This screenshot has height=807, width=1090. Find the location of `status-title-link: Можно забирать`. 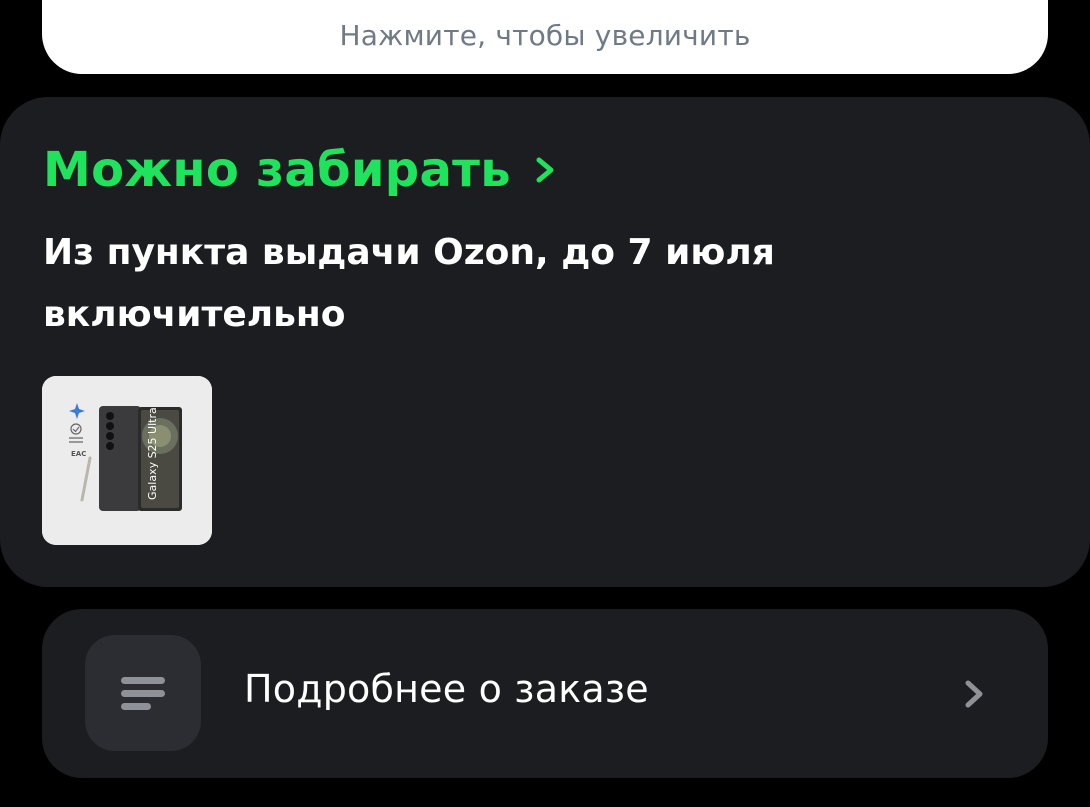

status-title-link: Можно забирать is located at coordinates (301, 170).